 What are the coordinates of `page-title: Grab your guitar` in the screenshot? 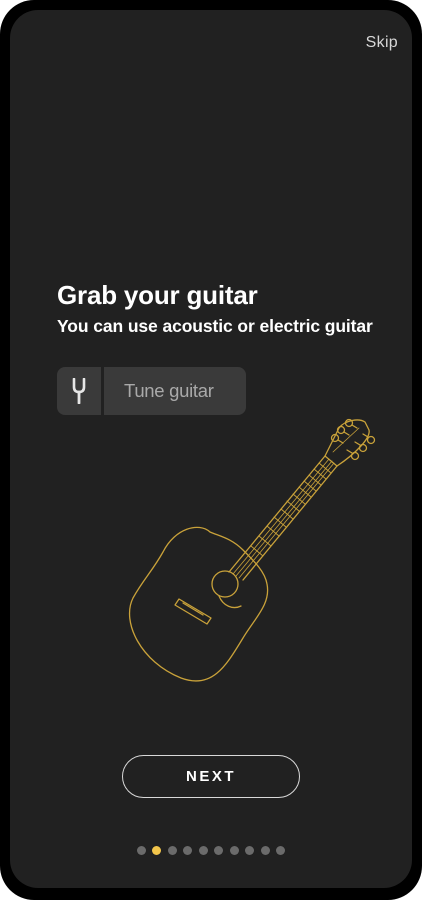 It's located at (157, 295).